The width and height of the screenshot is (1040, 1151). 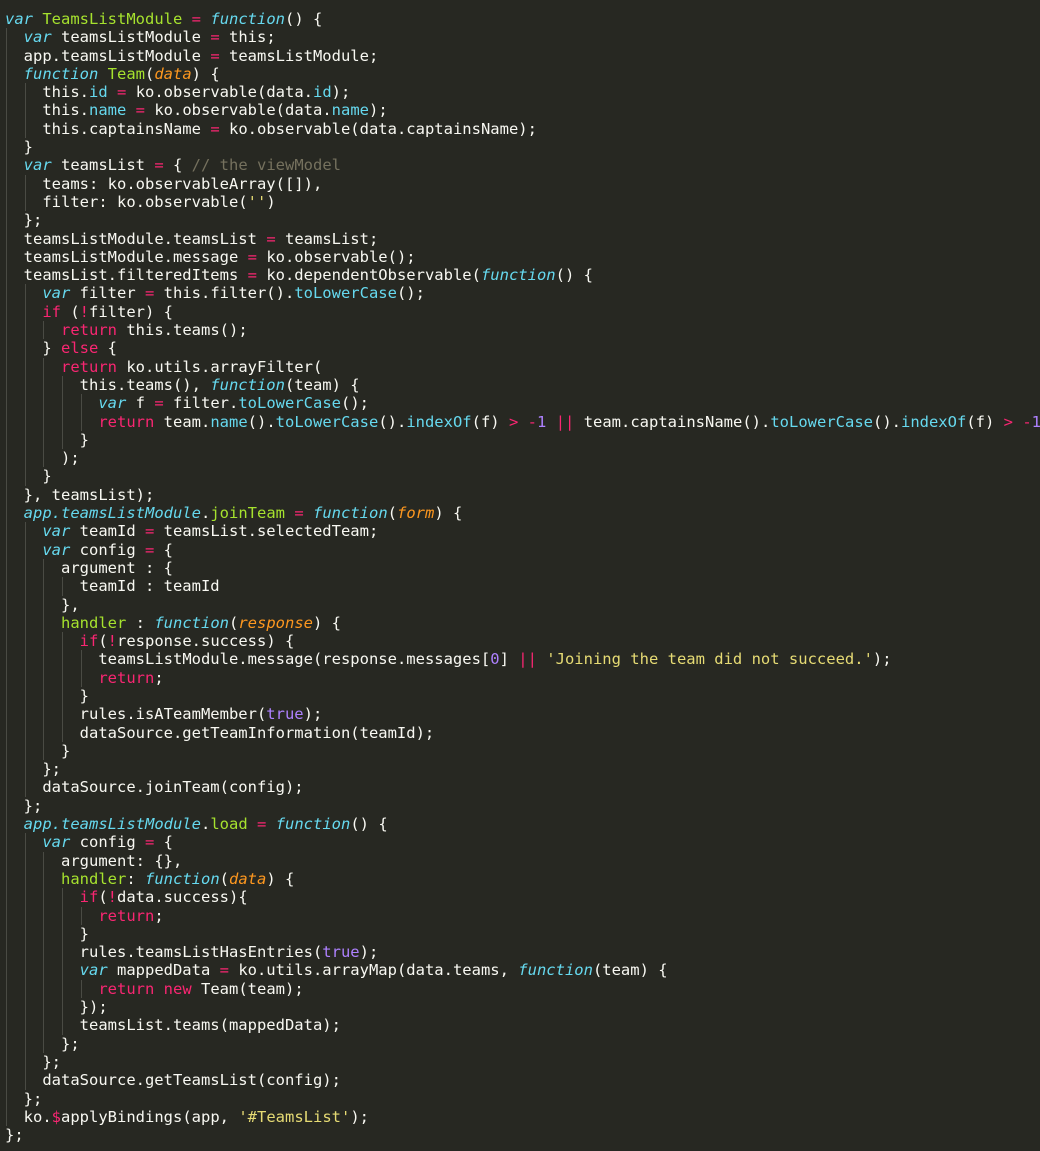 What do you see at coordinates (182, 330) in the screenshot?
I see `code-token: this.teams();` at bounding box center [182, 330].